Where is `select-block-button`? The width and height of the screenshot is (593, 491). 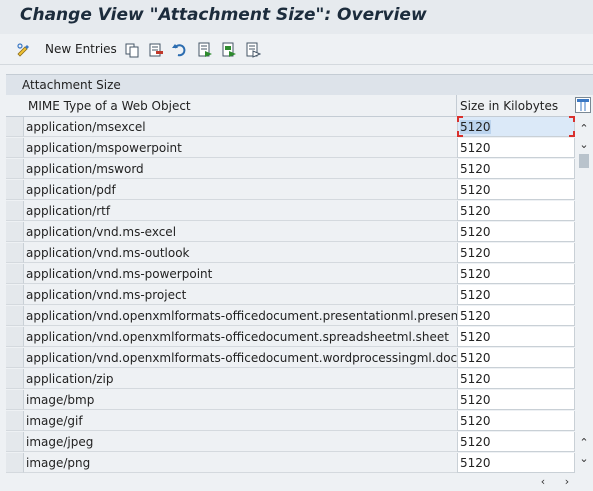
select-block-button is located at coordinates (228, 49).